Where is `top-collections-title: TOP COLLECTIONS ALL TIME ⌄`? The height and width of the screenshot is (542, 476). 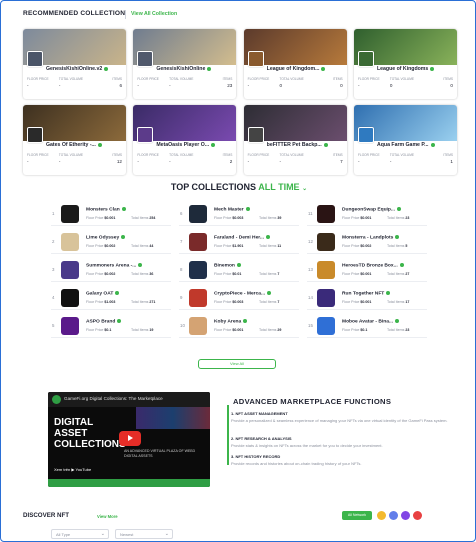
top-collections-title: TOP COLLECTIONS ALL TIME ⌄ is located at coordinates (238, 187).